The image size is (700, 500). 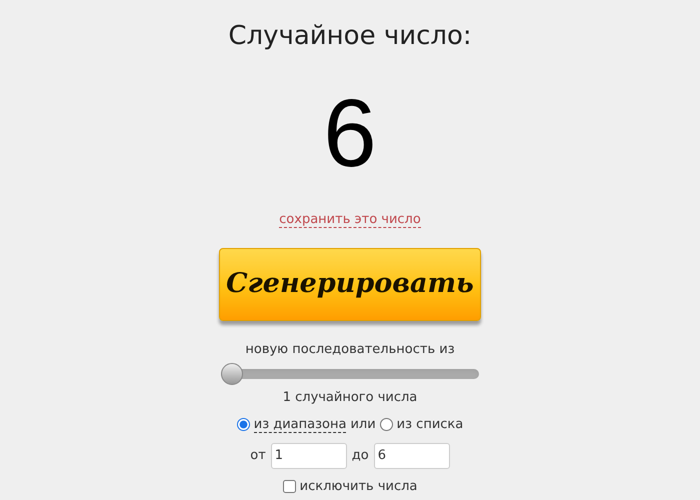 I want to click on conjunction-text: или, so click(x=363, y=425).